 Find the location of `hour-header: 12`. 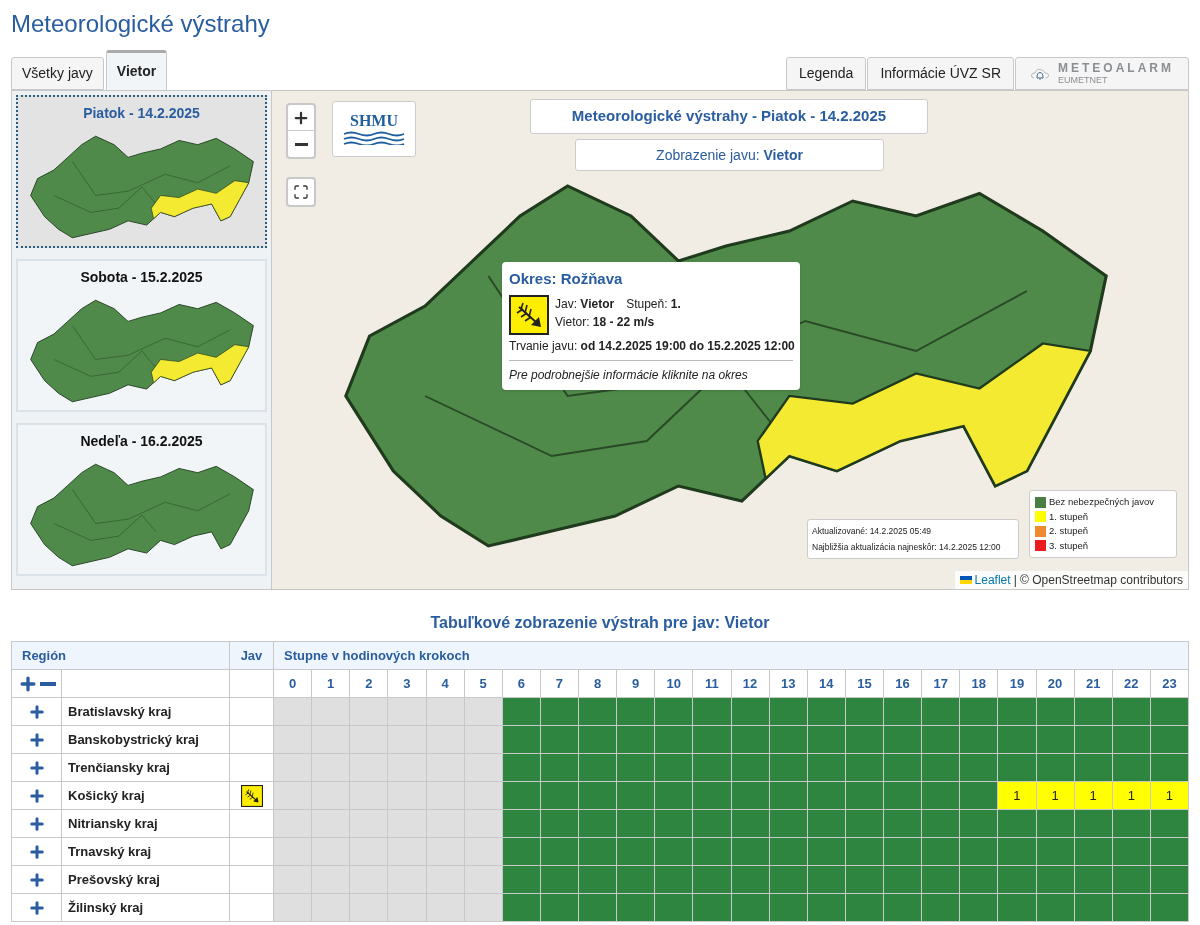

hour-header: 12 is located at coordinates (750, 683).